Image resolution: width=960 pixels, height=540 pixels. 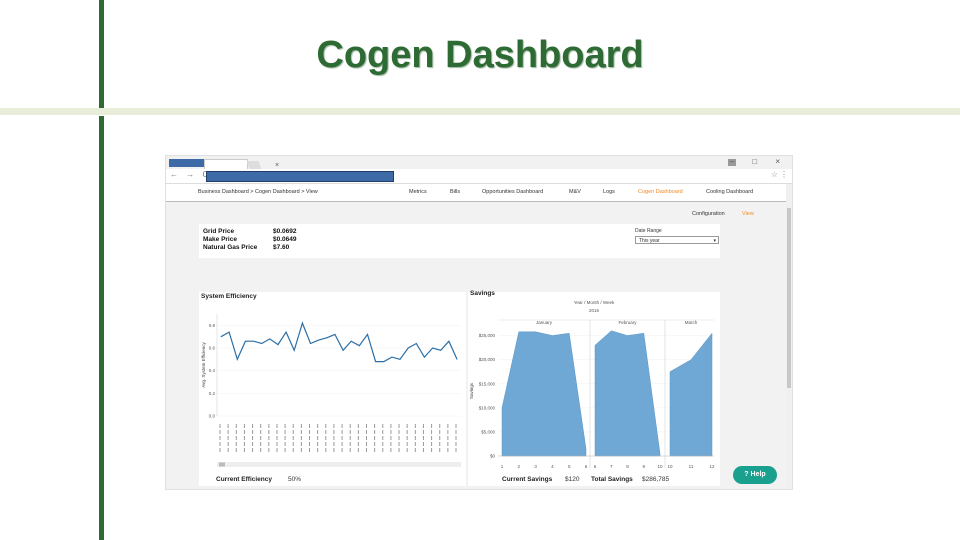 What do you see at coordinates (487, 359) in the screenshot?
I see `savings-y-tick-label: $20,000` at bounding box center [487, 359].